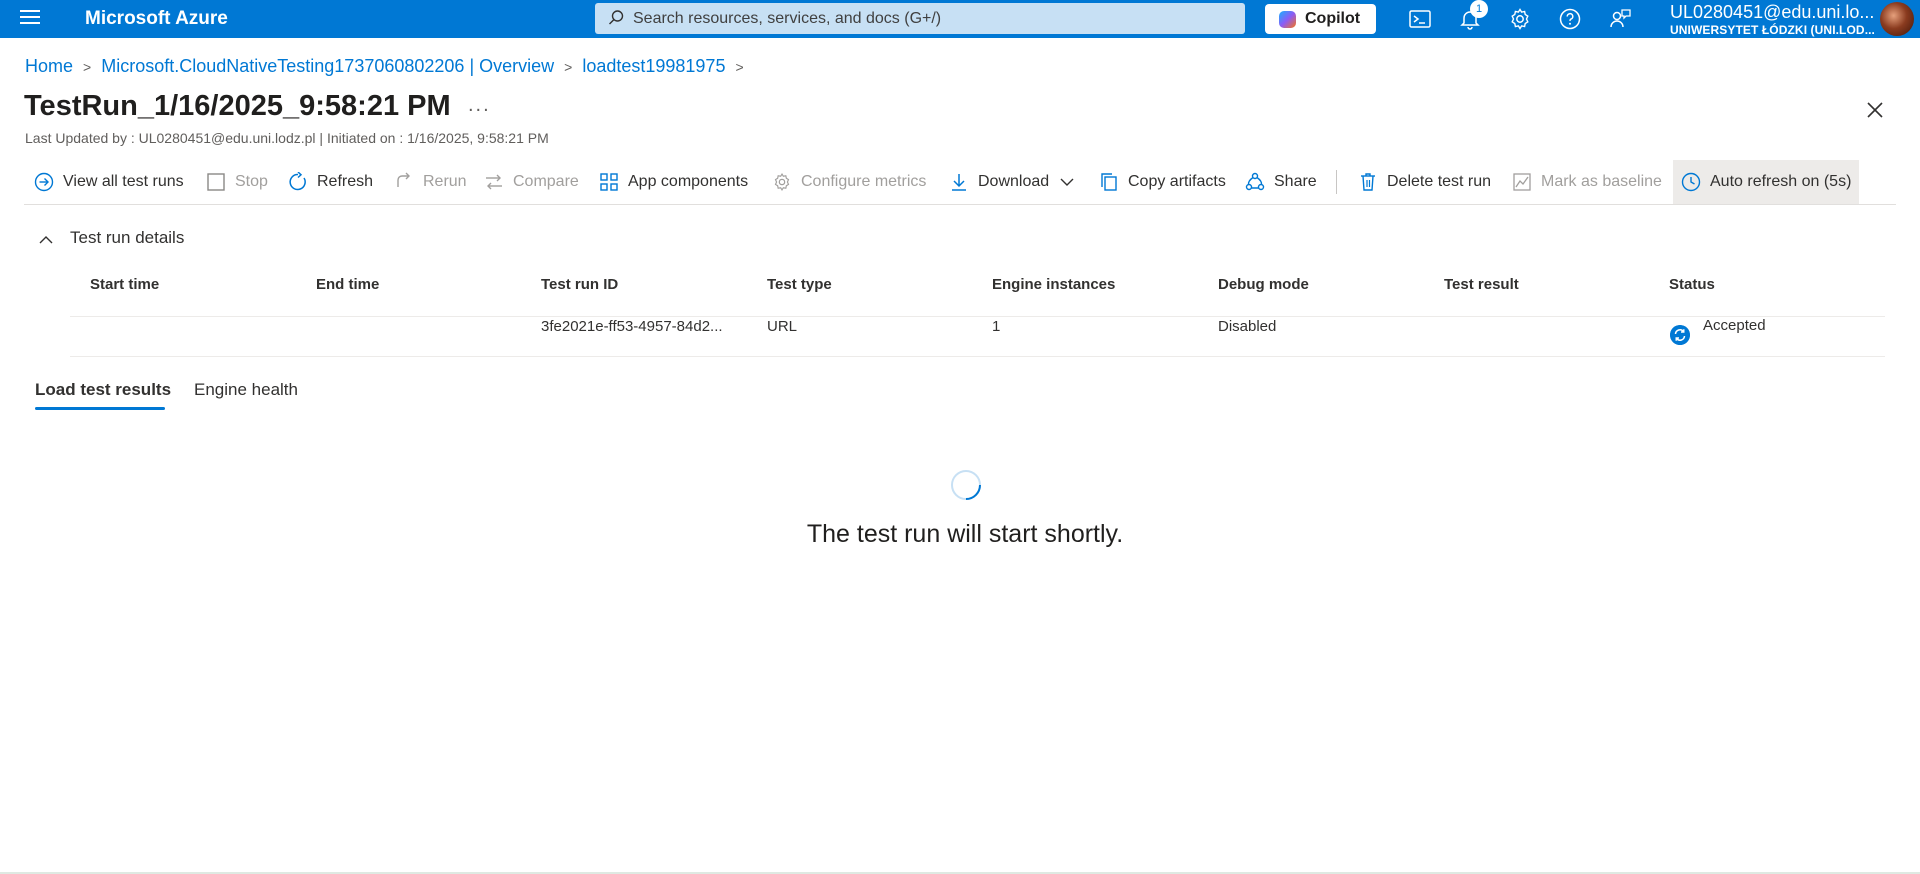 The height and width of the screenshot is (874, 1920). I want to click on auto-refresh-button: Auto refresh on (5s), so click(1766, 182).